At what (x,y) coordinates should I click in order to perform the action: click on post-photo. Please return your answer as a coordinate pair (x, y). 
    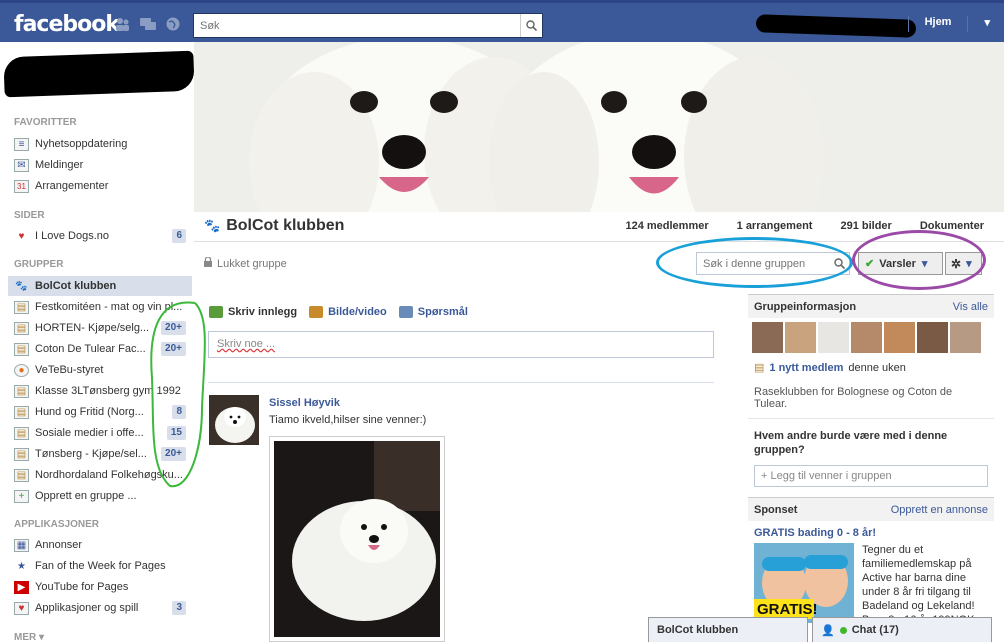
    Looking at the image, I should click on (357, 539).